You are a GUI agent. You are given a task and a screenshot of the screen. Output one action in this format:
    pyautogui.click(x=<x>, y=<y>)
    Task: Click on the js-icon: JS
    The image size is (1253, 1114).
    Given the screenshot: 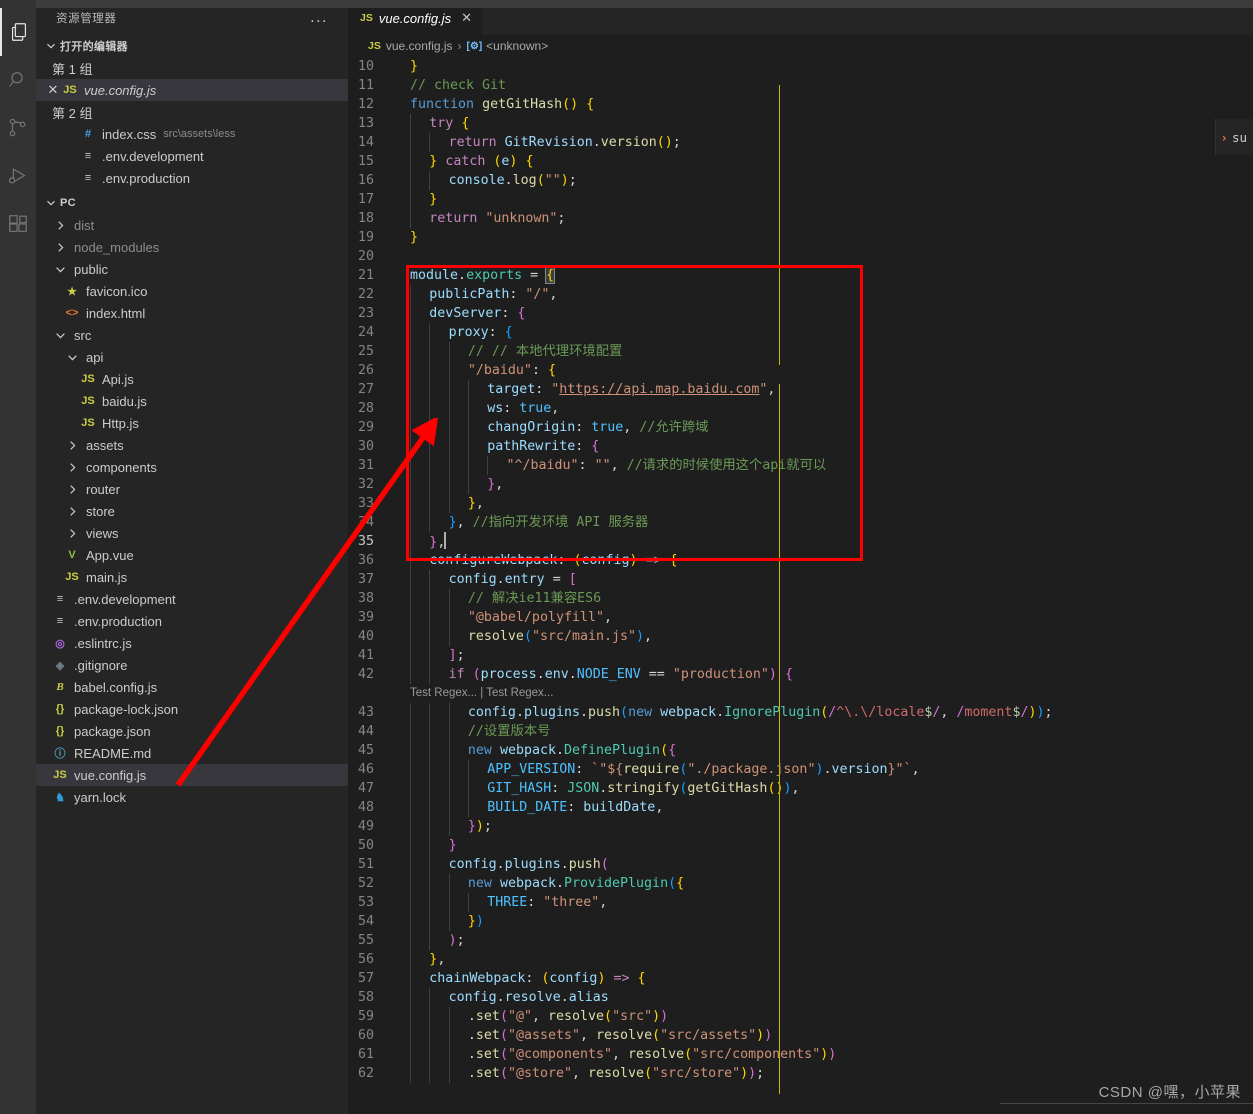 What is the action you would take?
    pyautogui.click(x=374, y=46)
    